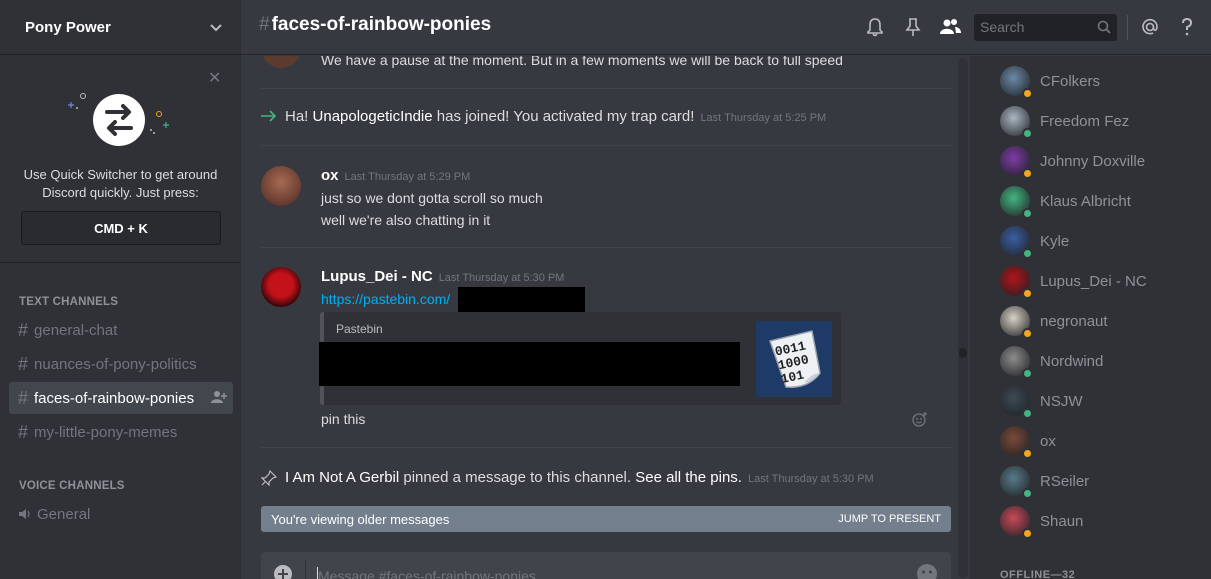 The width and height of the screenshot is (1211, 579). I want to click on guild-header: Pony Power, so click(120, 27).